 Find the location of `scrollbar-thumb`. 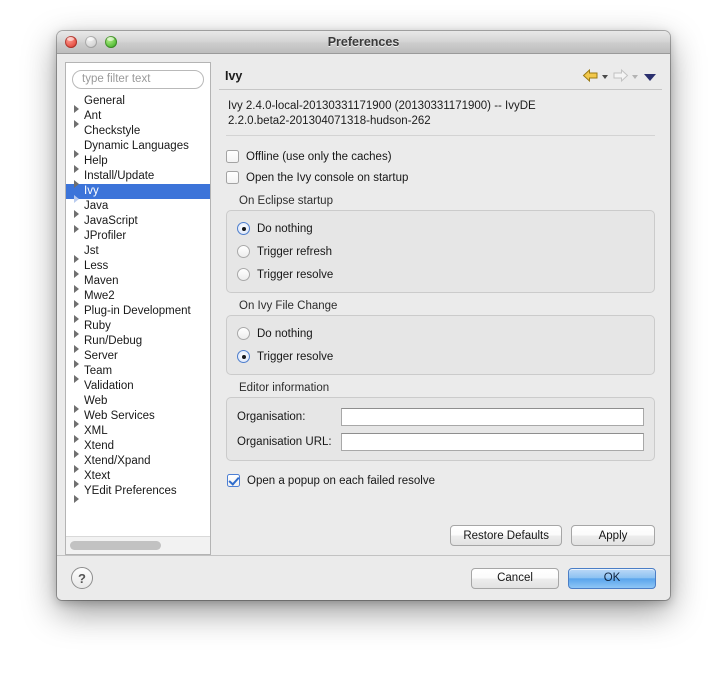

scrollbar-thumb is located at coordinates (116, 545).